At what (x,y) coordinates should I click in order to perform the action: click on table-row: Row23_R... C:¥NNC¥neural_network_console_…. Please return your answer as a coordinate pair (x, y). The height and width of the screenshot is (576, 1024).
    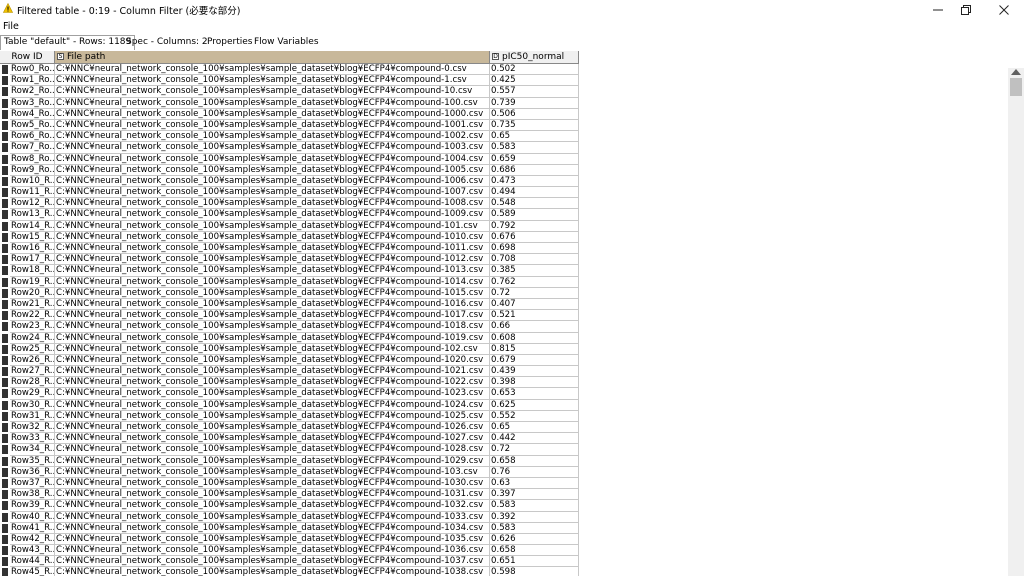
    Looking at the image, I should click on (289, 327).